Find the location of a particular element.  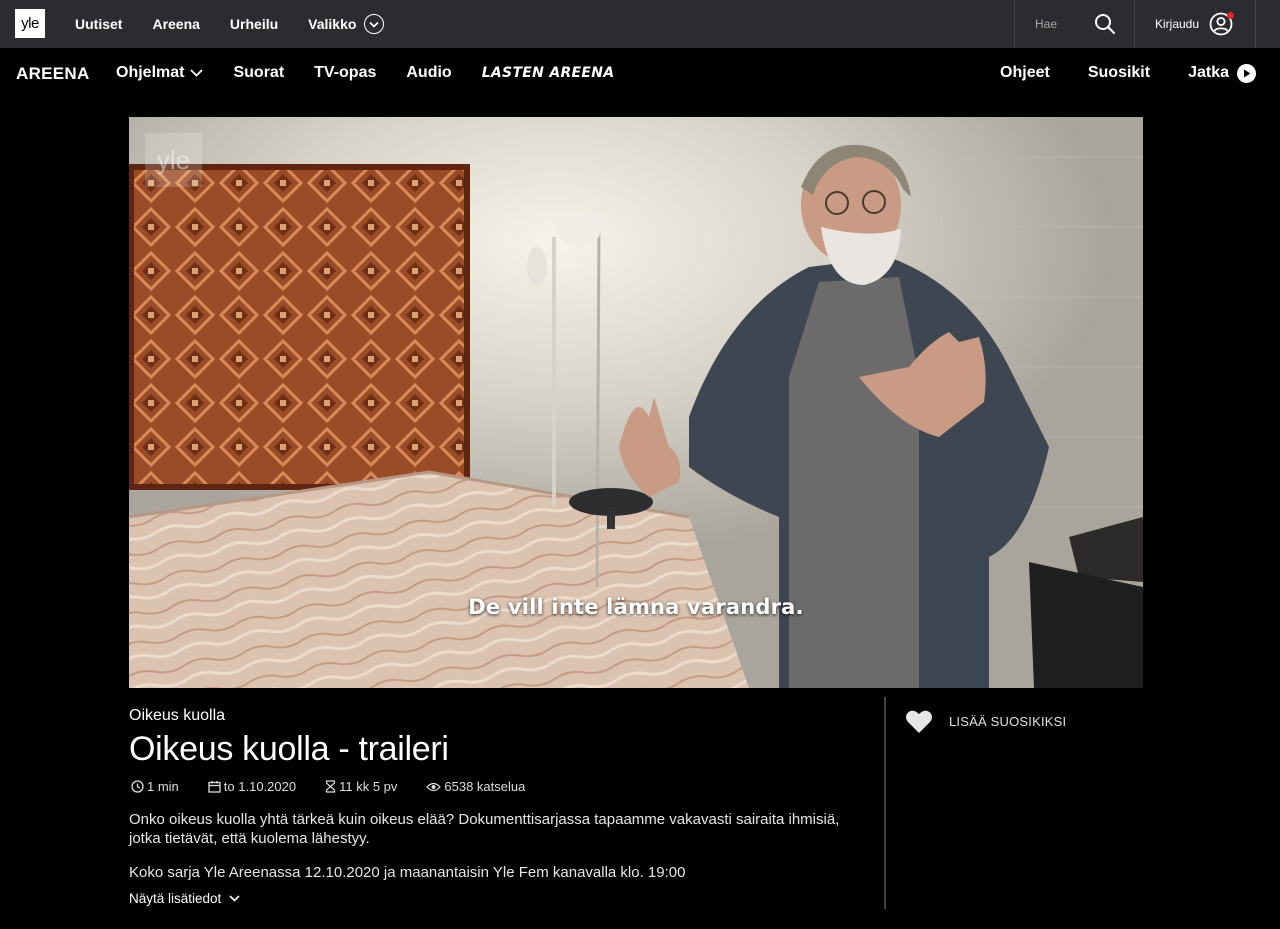

menu-label: Valikko is located at coordinates (332, 24).